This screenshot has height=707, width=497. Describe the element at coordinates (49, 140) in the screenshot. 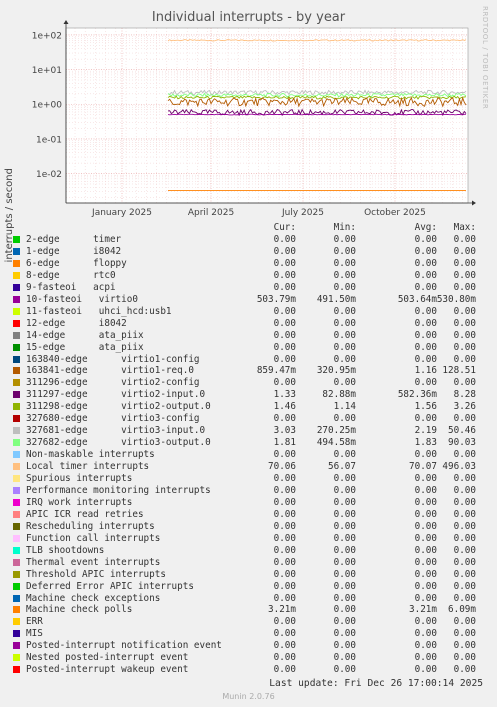

I see `y-tick-label: 1e-01` at that location.